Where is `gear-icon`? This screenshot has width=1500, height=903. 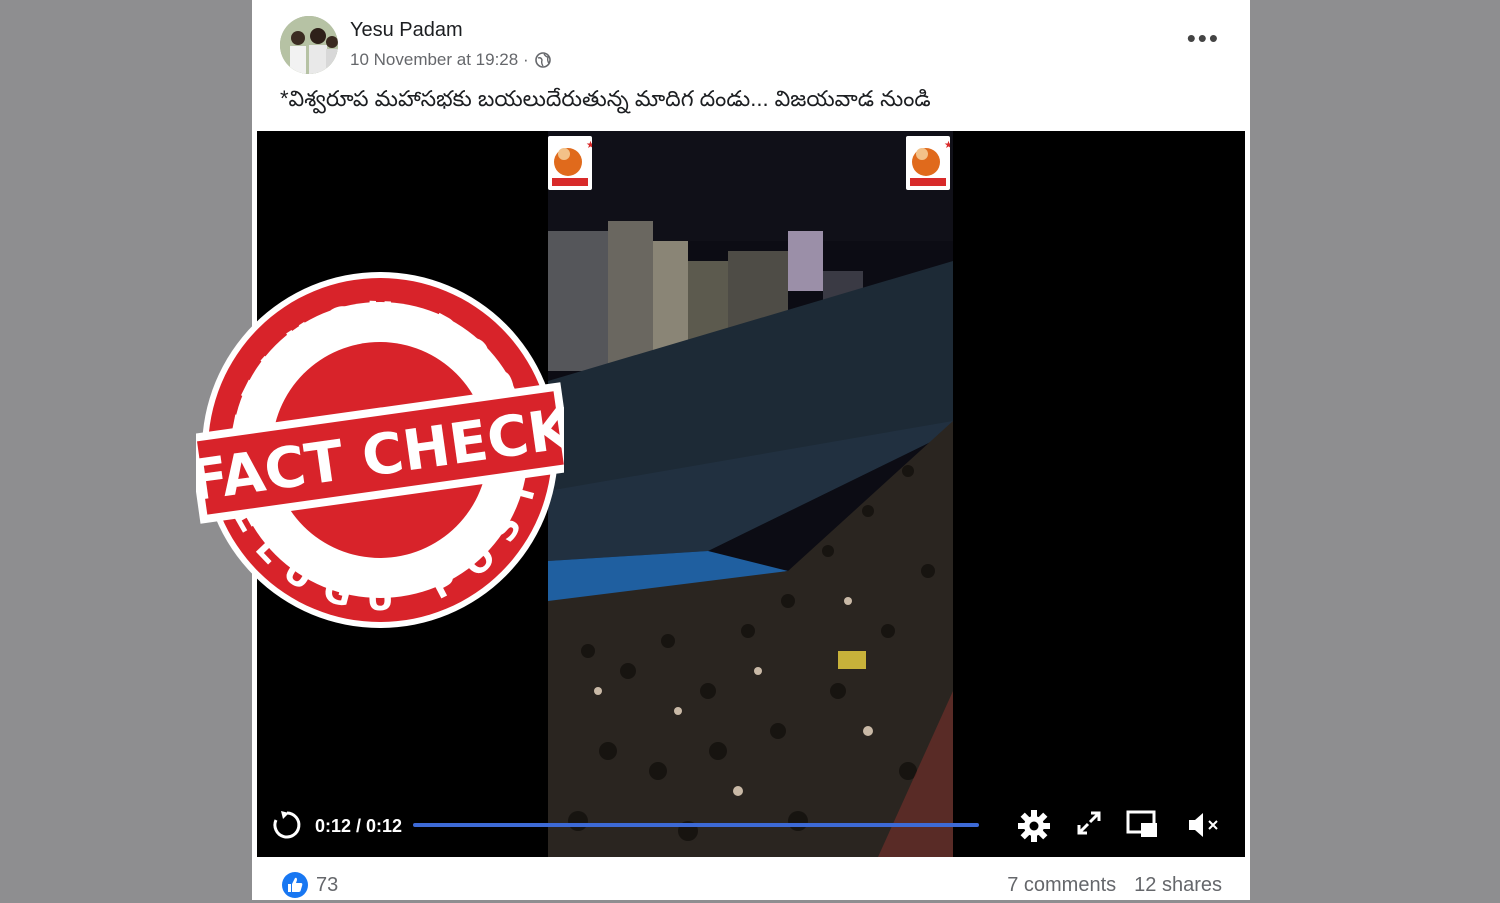 gear-icon is located at coordinates (1034, 826).